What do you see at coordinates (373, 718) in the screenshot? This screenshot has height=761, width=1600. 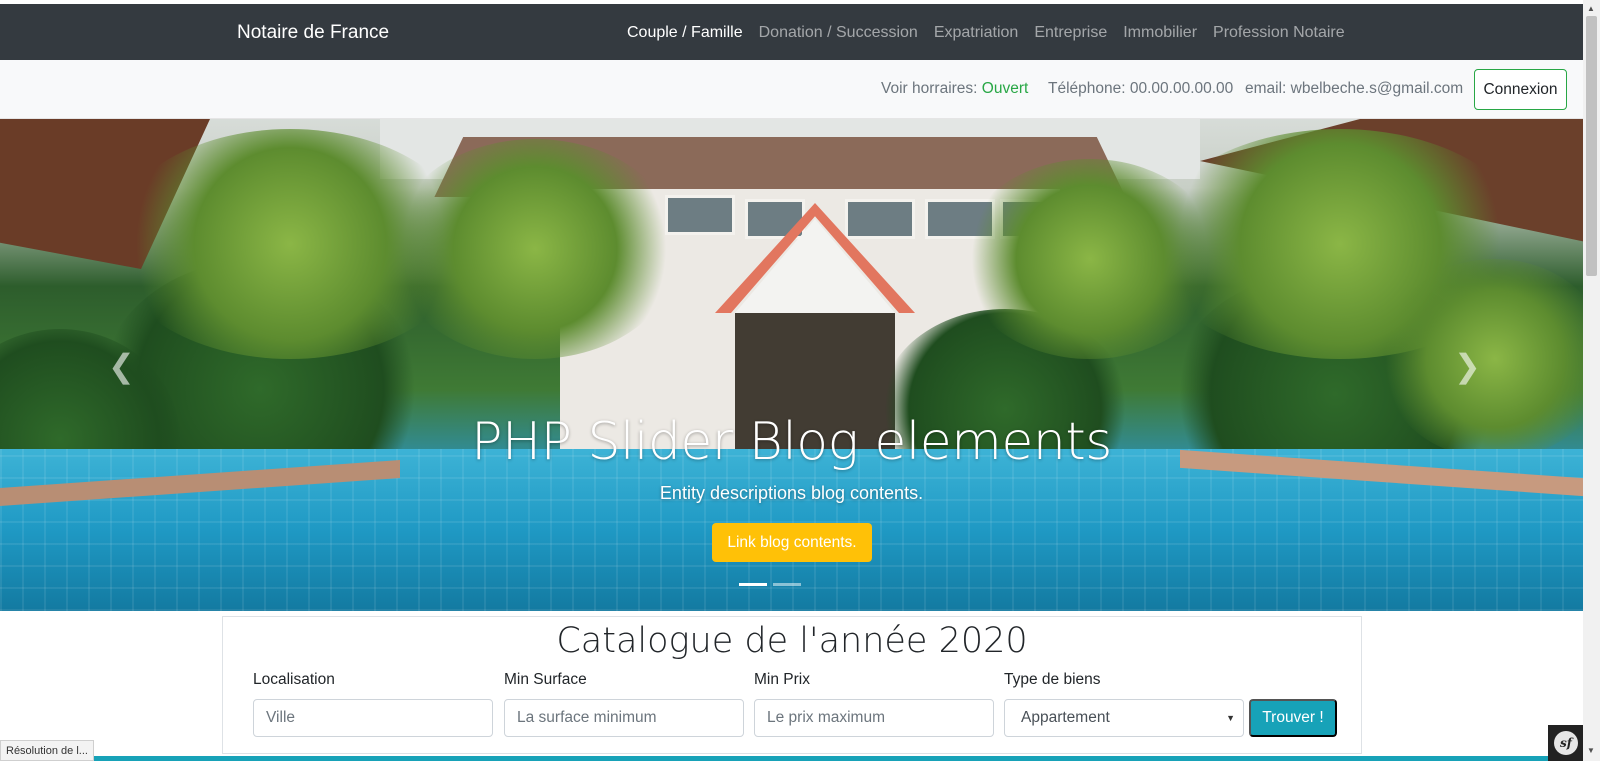 I see `localisation-input: Ville` at bounding box center [373, 718].